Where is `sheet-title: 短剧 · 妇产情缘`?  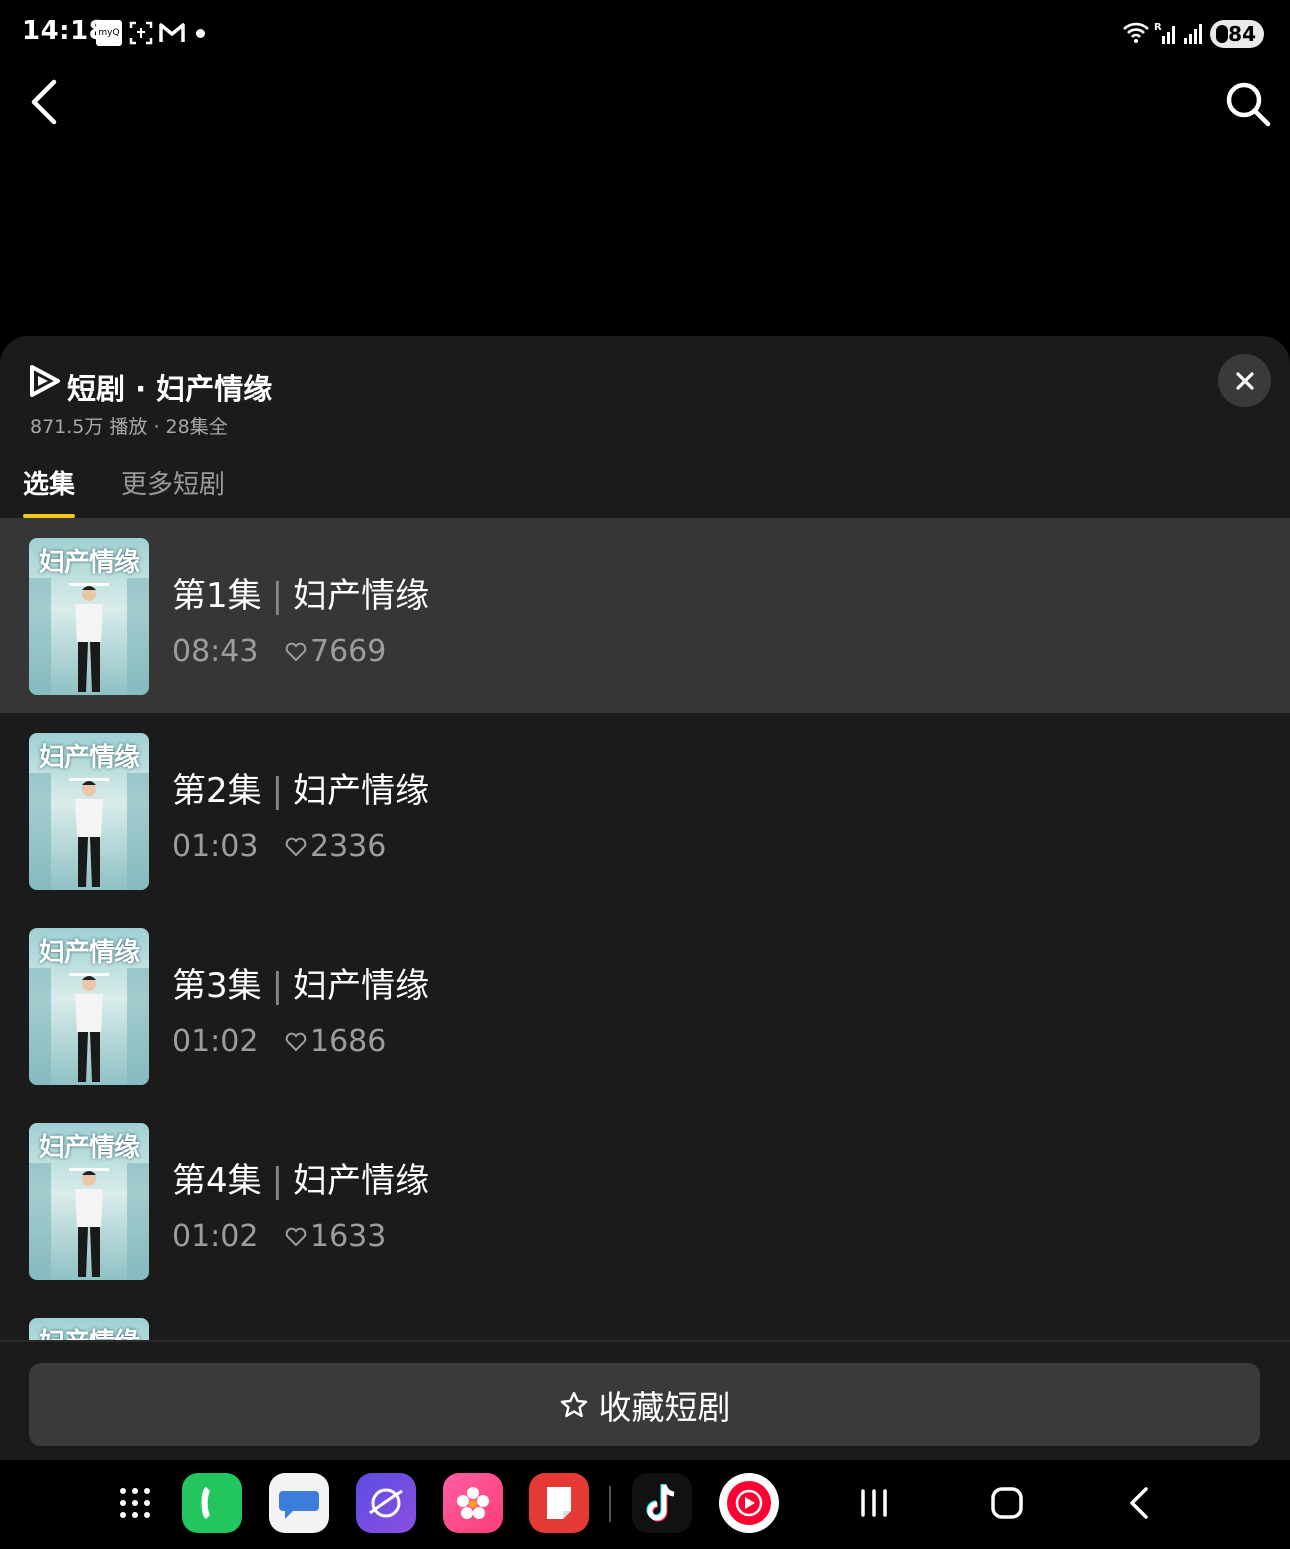
sheet-title: 短剧 · 妇产情缘 is located at coordinates (170, 389).